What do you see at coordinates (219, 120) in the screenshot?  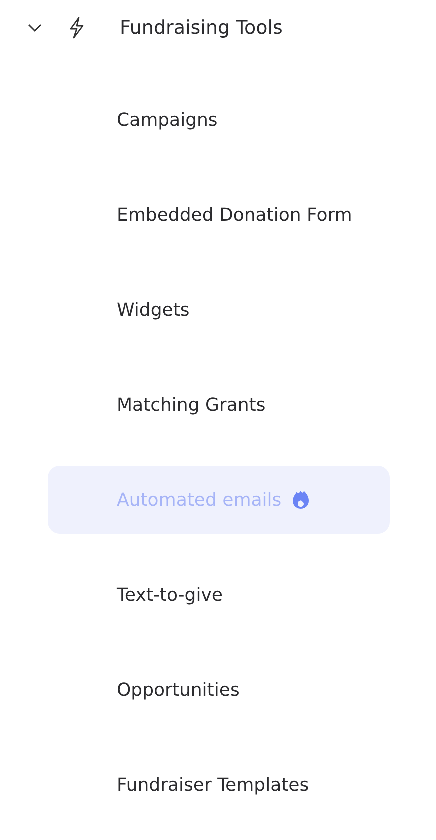 I see `nav-item: Campaigns` at bounding box center [219, 120].